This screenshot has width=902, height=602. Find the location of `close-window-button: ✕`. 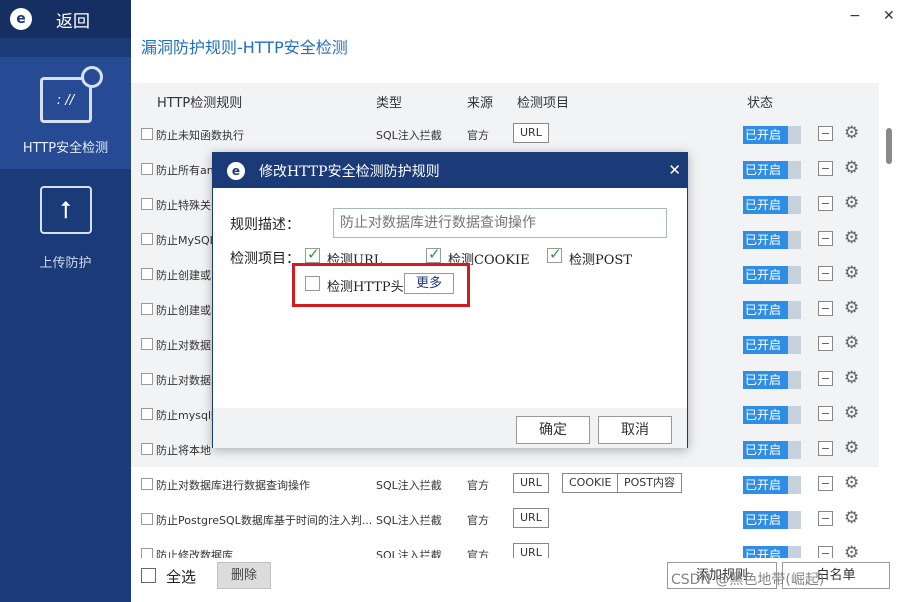

close-window-button: ✕ is located at coordinates (889, 16).